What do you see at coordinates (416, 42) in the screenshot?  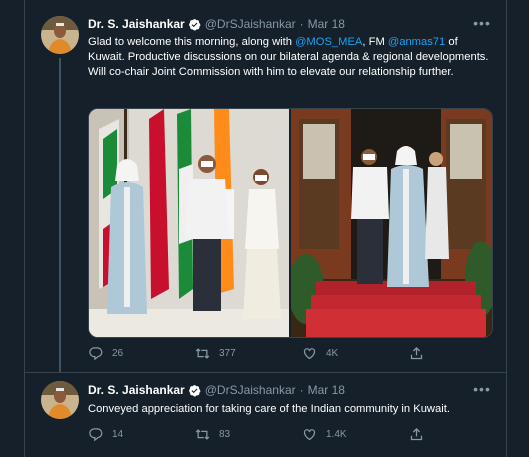 I see `mention-link: @anmas71` at bounding box center [416, 42].